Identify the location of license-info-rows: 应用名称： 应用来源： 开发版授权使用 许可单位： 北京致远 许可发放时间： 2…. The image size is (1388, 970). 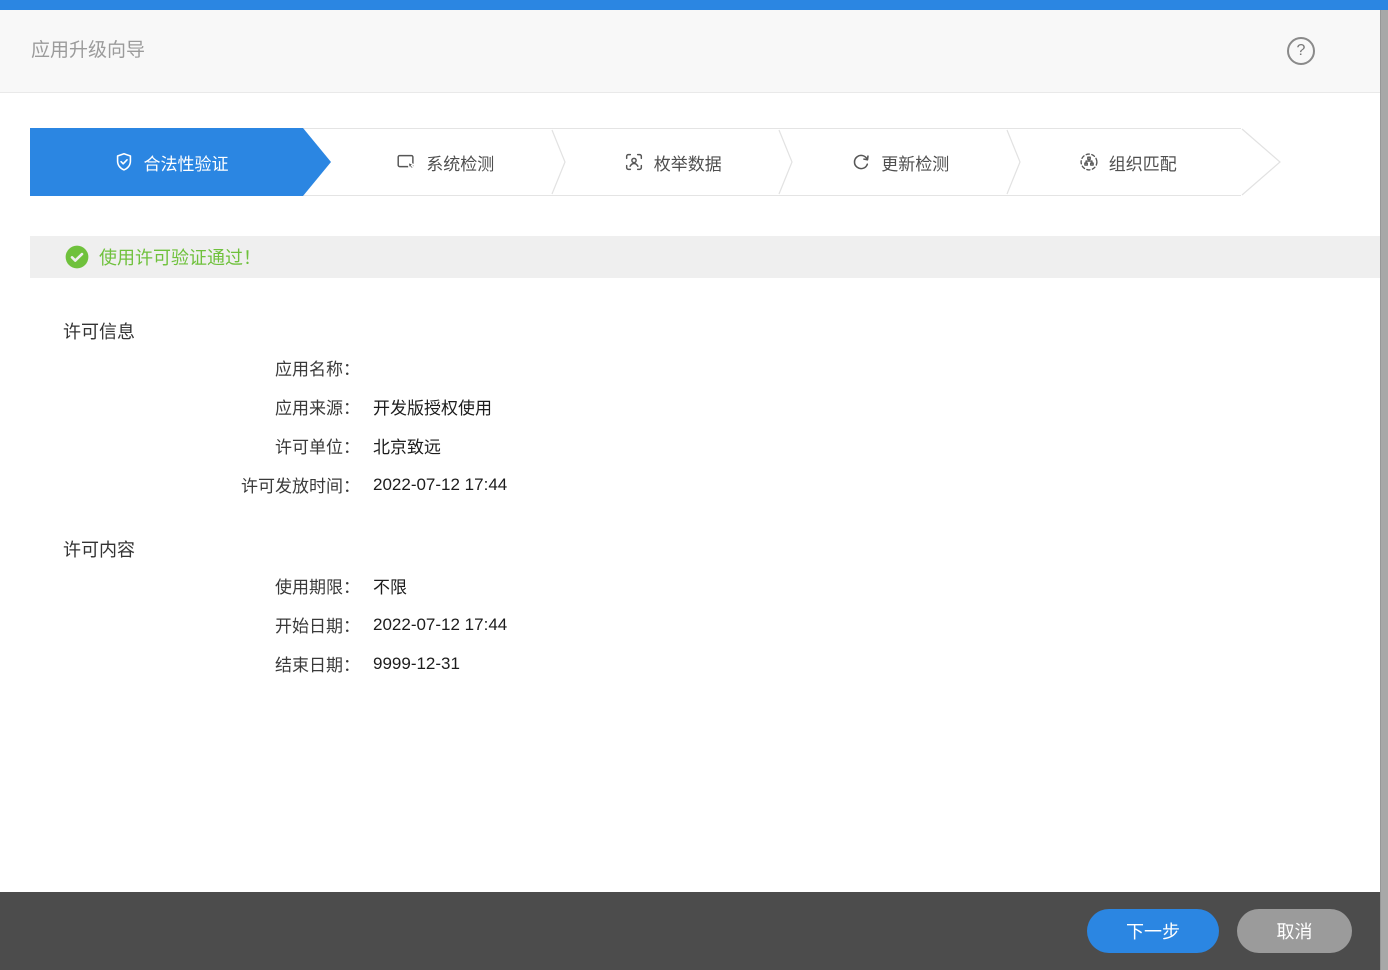
(268, 426).